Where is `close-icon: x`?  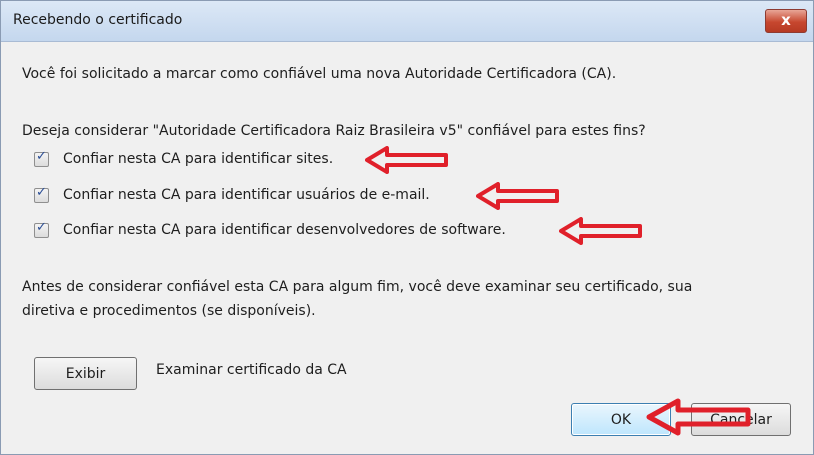 close-icon: x is located at coordinates (786, 20).